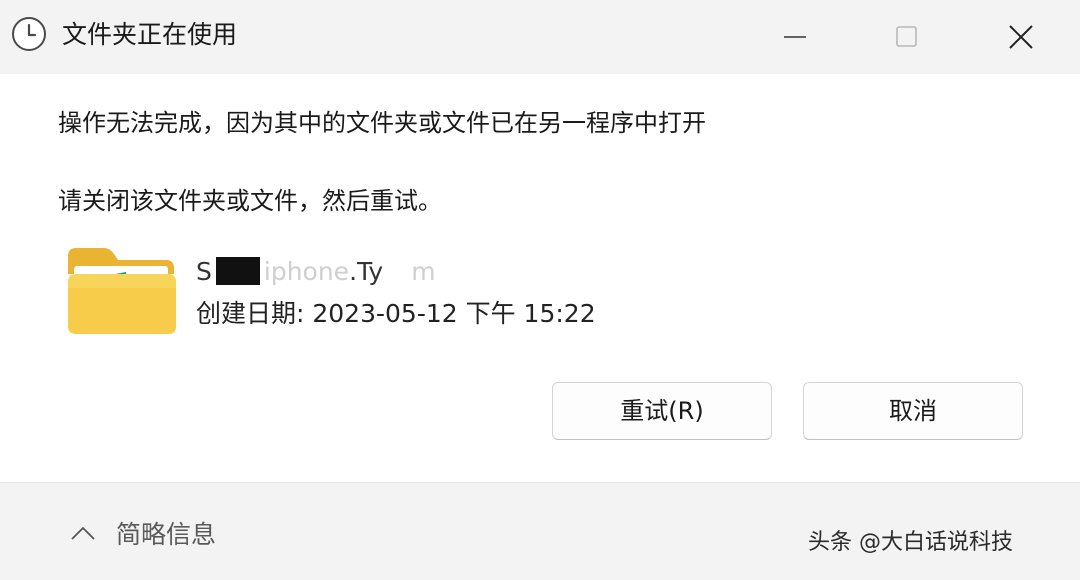 The image size is (1080, 580). I want to click on title-bar: 文件夹正在使用, so click(540, 37).